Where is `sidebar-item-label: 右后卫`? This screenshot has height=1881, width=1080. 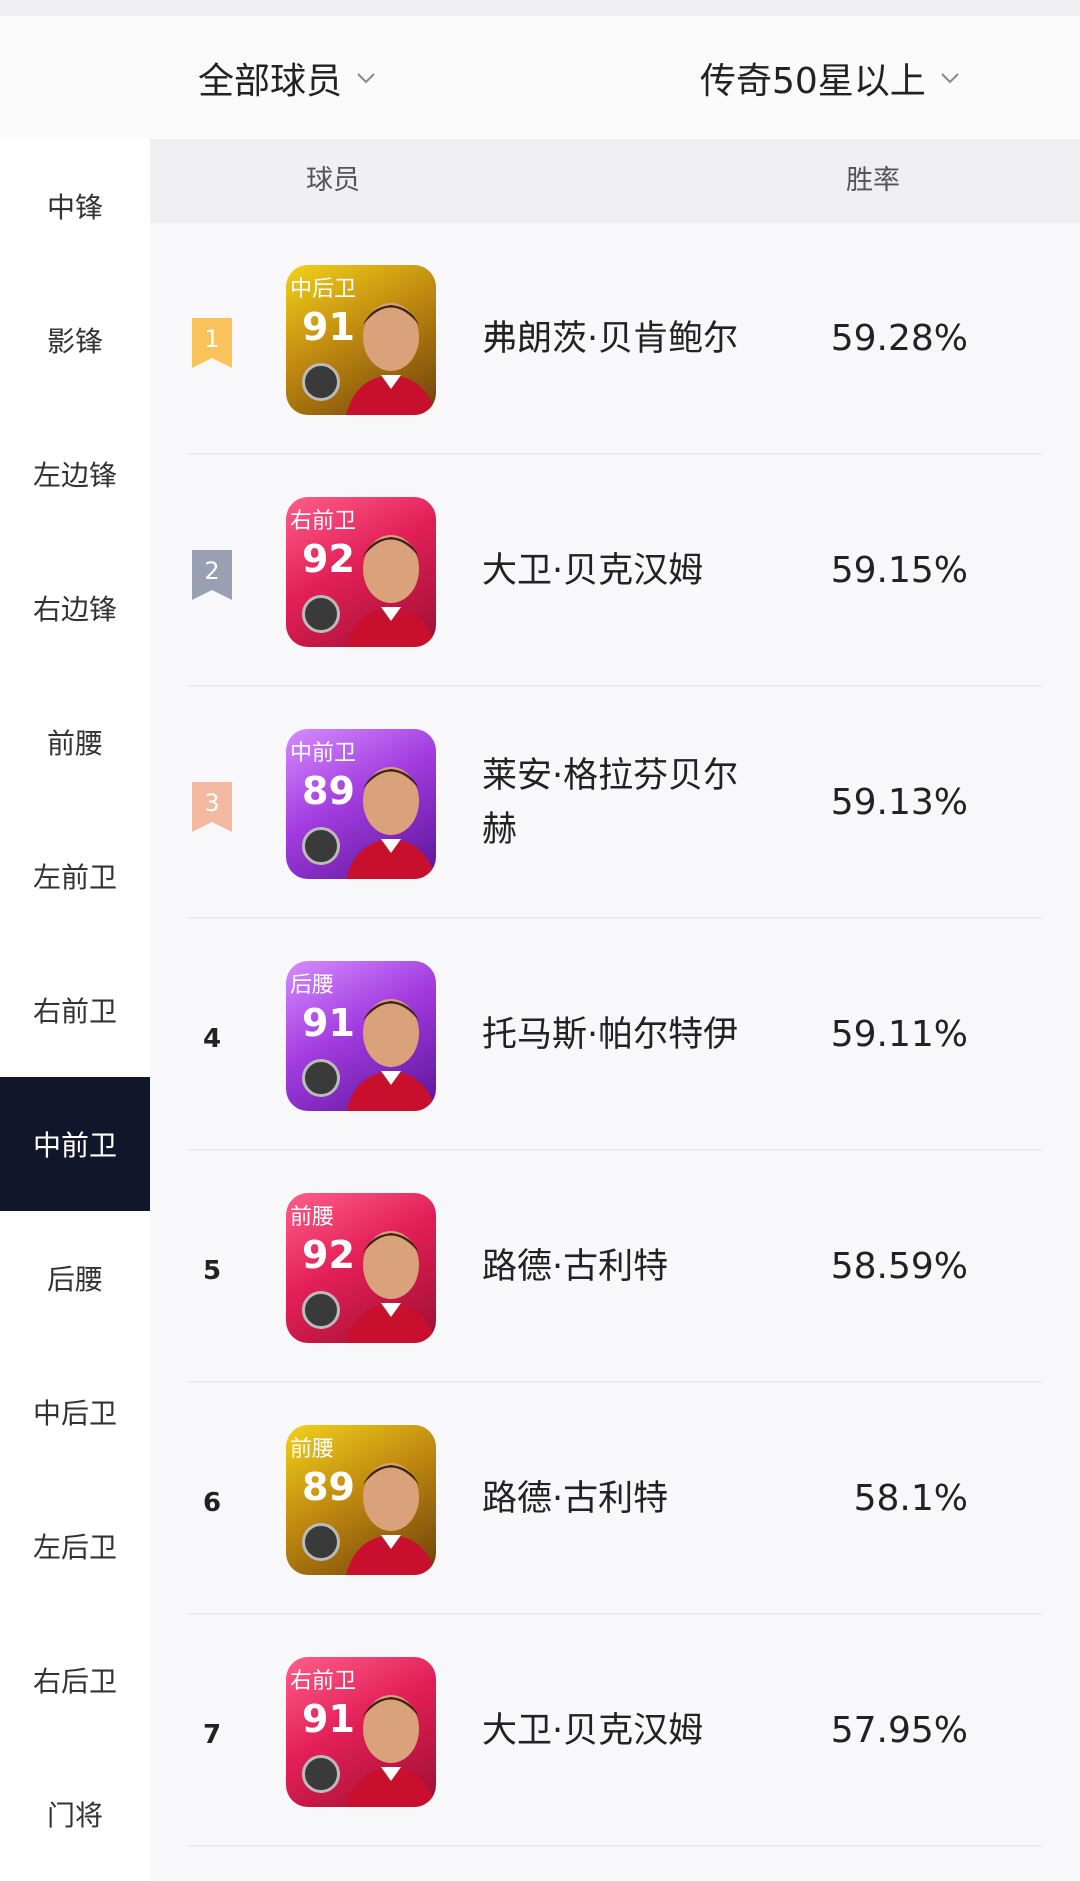 sidebar-item-label: 右后卫 is located at coordinates (74, 1681).